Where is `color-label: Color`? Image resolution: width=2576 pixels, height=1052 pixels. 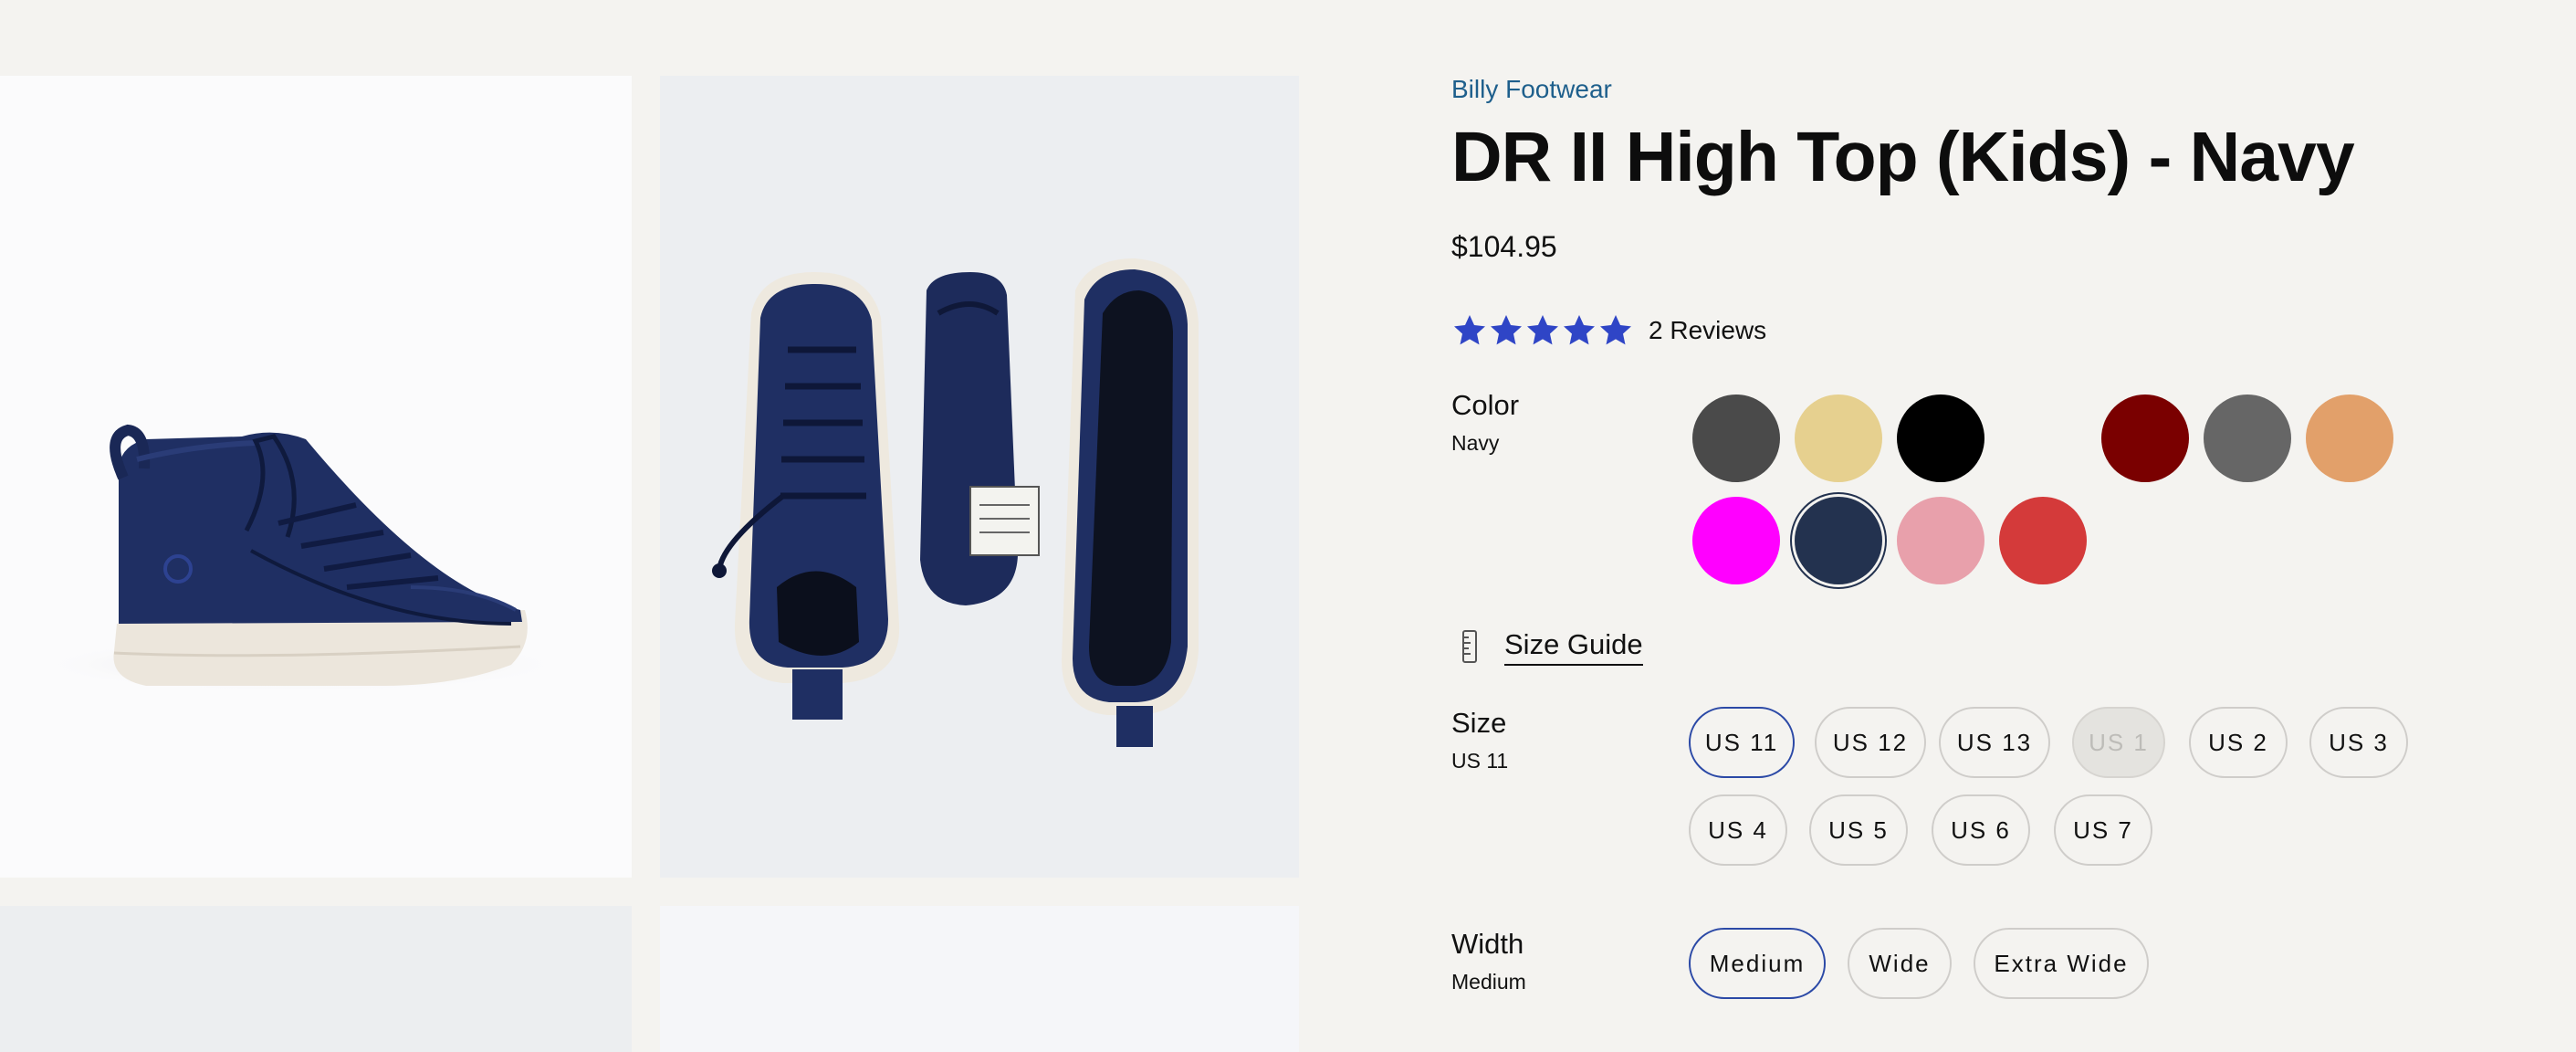 color-label: Color is located at coordinates (1486, 405).